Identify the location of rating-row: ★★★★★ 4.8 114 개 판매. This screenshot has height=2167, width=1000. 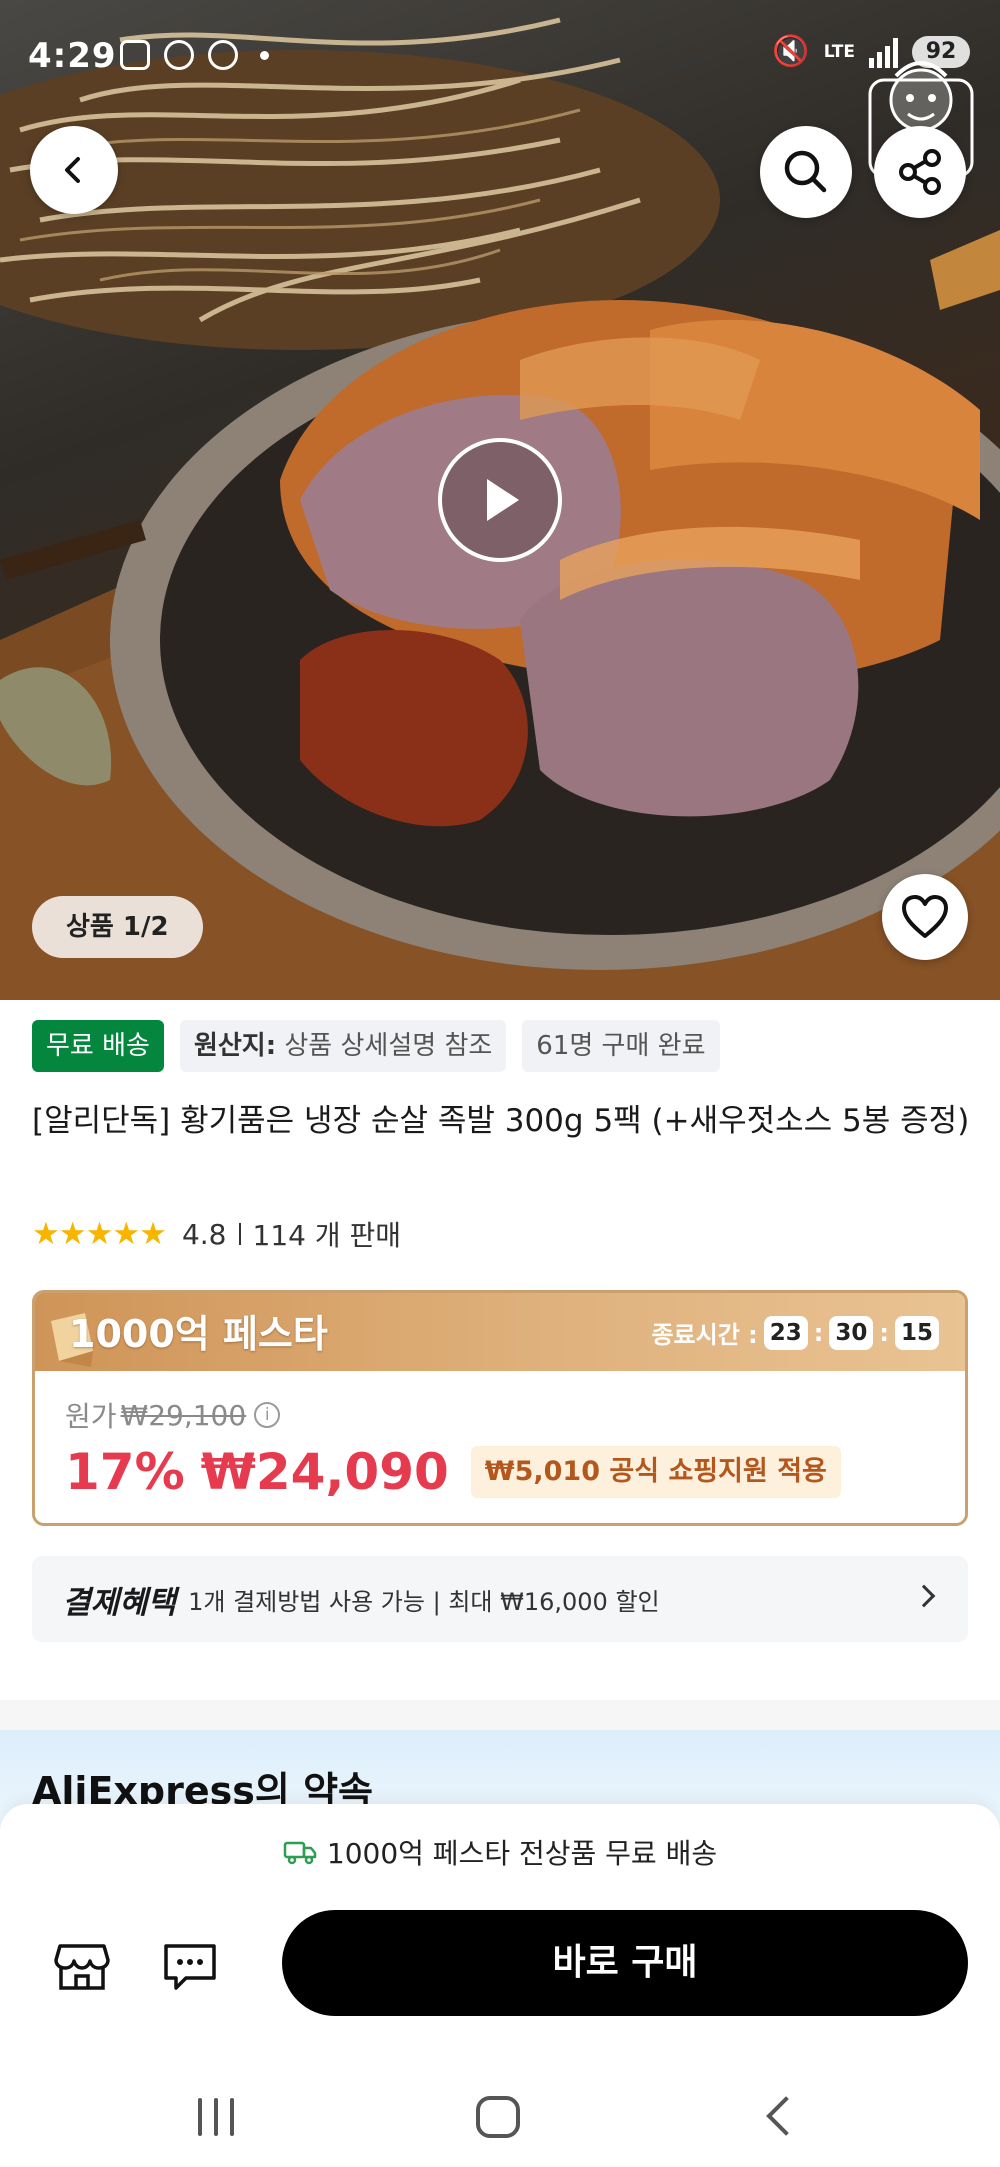
(216, 1234).